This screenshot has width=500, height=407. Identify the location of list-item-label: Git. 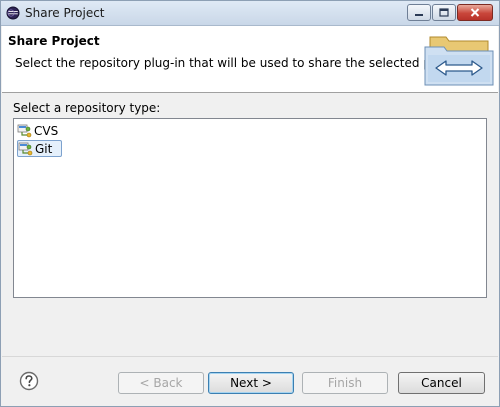
(44, 148).